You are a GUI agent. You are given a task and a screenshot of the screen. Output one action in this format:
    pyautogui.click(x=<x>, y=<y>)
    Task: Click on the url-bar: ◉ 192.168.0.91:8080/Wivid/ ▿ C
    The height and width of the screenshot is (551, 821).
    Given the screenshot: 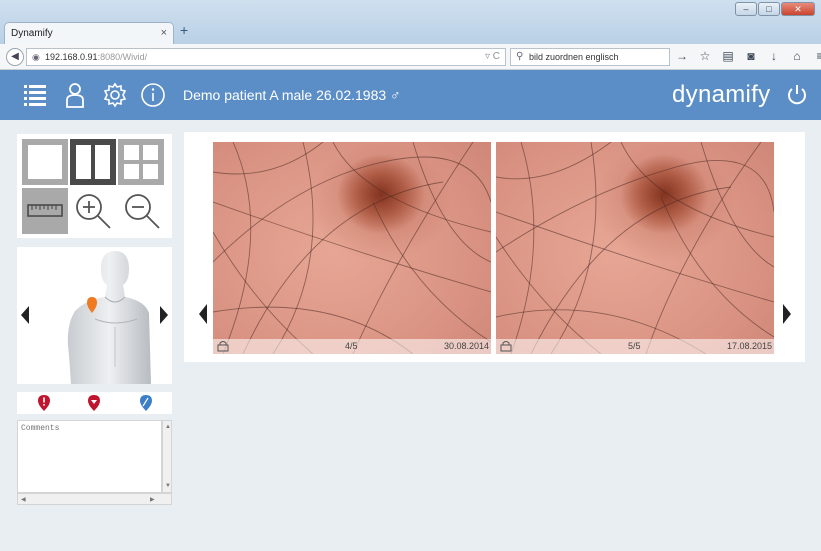 What is the action you would take?
    pyautogui.click(x=266, y=57)
    